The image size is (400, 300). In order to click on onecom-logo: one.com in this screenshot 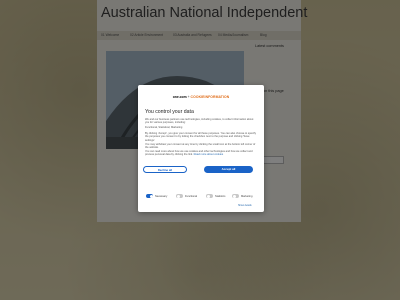, I will do `click(179, 97)`.